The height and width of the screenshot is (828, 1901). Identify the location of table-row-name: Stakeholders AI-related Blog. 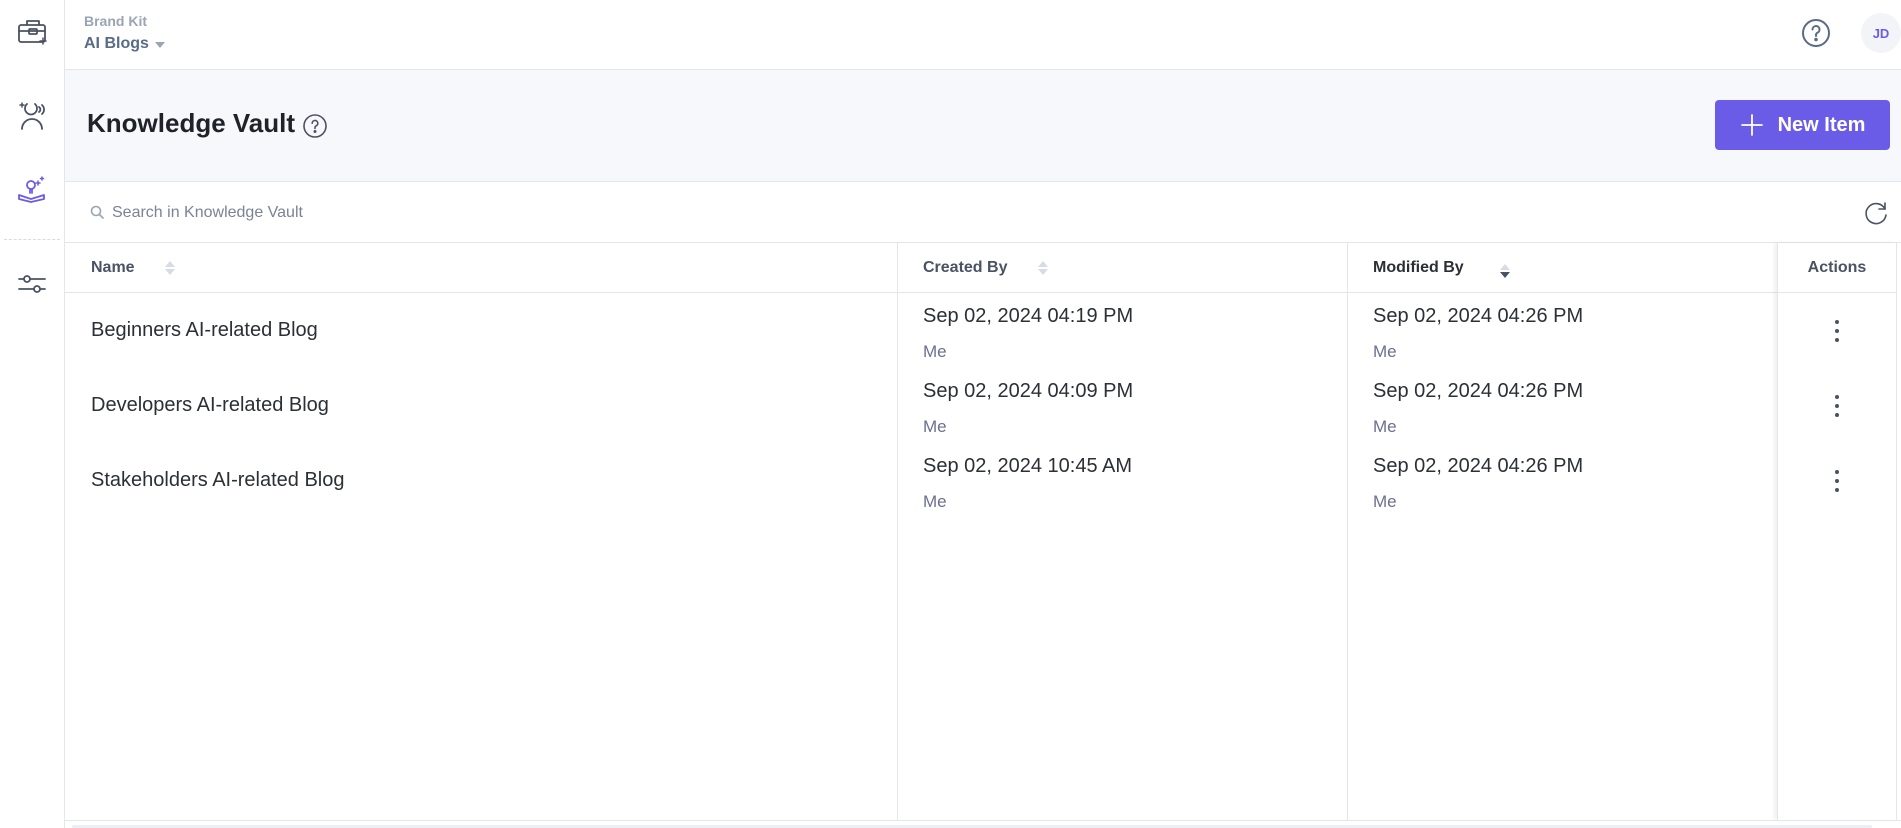
(481, 480).